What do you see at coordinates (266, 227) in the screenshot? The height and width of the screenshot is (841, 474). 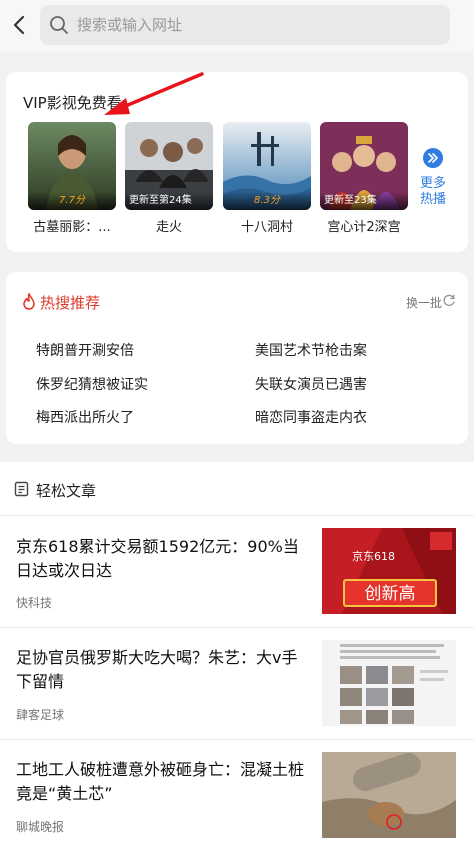 I see `movie-title: 十八洞村` at bounding box center [266, 227].